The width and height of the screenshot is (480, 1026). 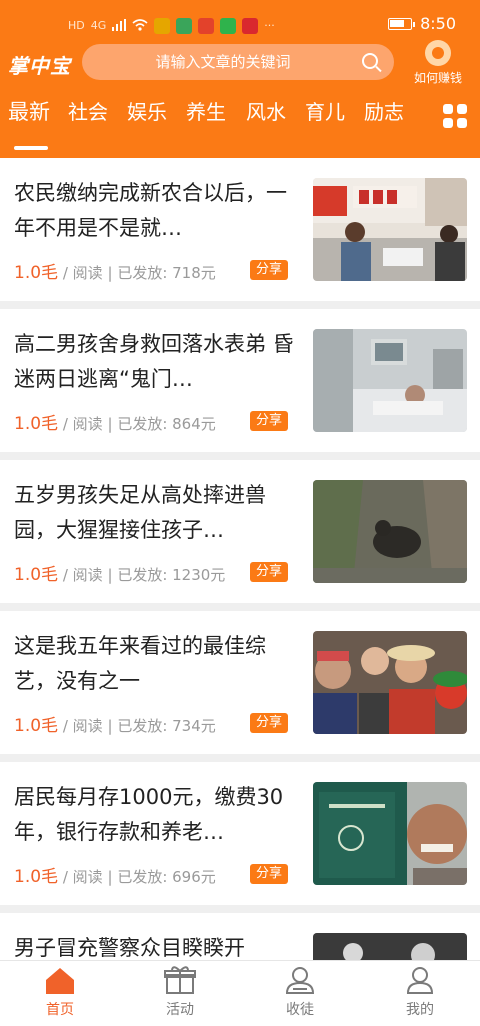 What do you see at coordinates (438, 77) in the screenshot?
I see `how-to-earn-label: 如何赚钱` at bounding box center [438, 77].